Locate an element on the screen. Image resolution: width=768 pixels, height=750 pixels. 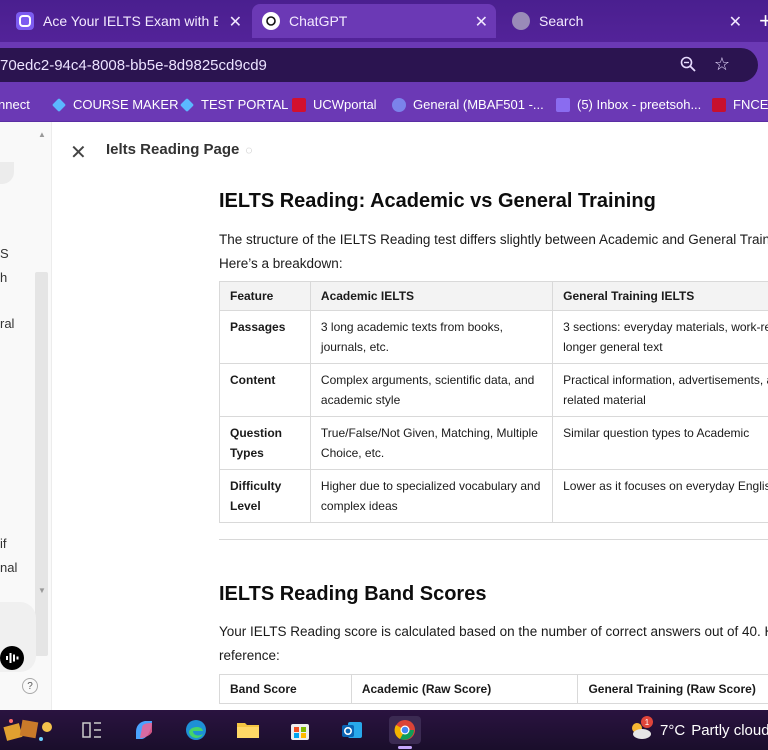
tab-search: Search ✕ is located at coordinates (625, 21).